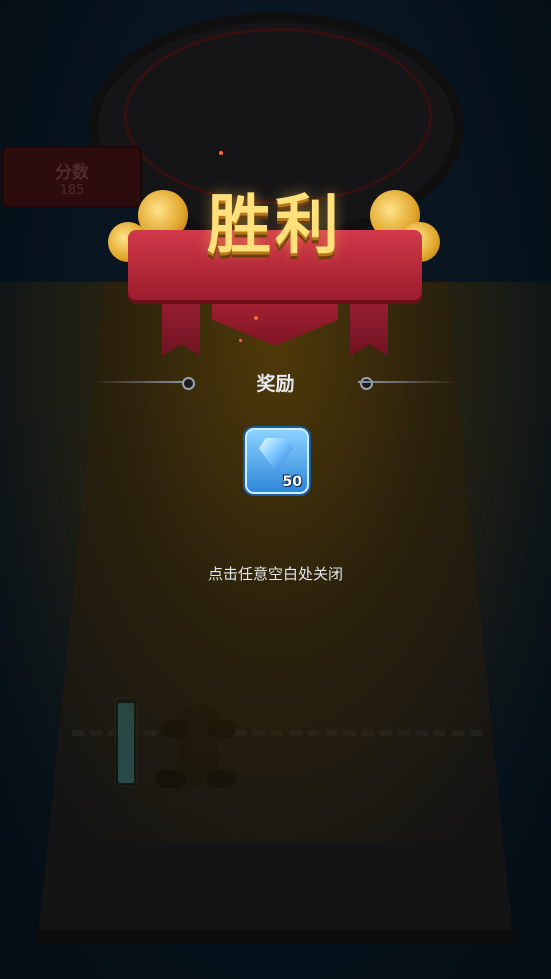 Image resolution: width=551 pixels, height=979 pixels. Describe the element at coordinates (275, 384) in the screenshot. I see `reward-title: 奖励` at that location.